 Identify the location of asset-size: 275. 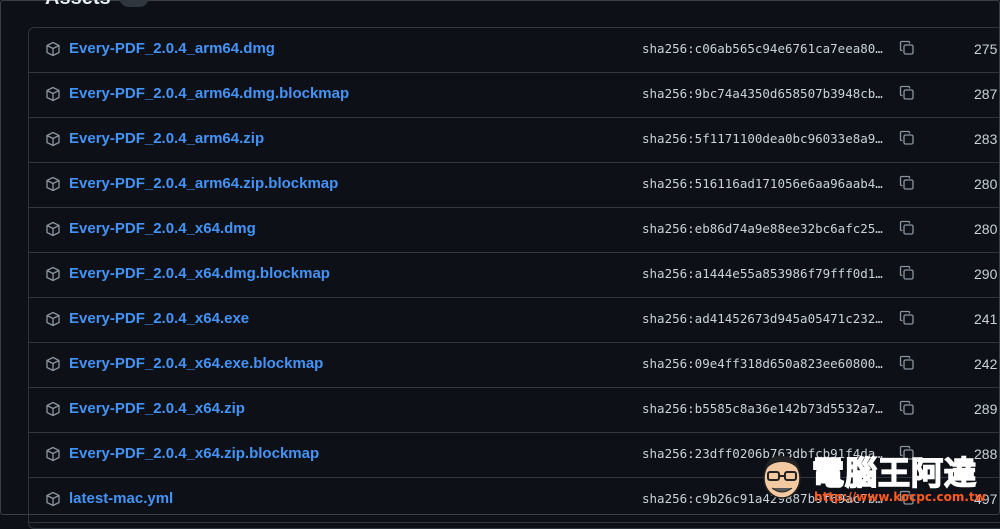
(986, 49).